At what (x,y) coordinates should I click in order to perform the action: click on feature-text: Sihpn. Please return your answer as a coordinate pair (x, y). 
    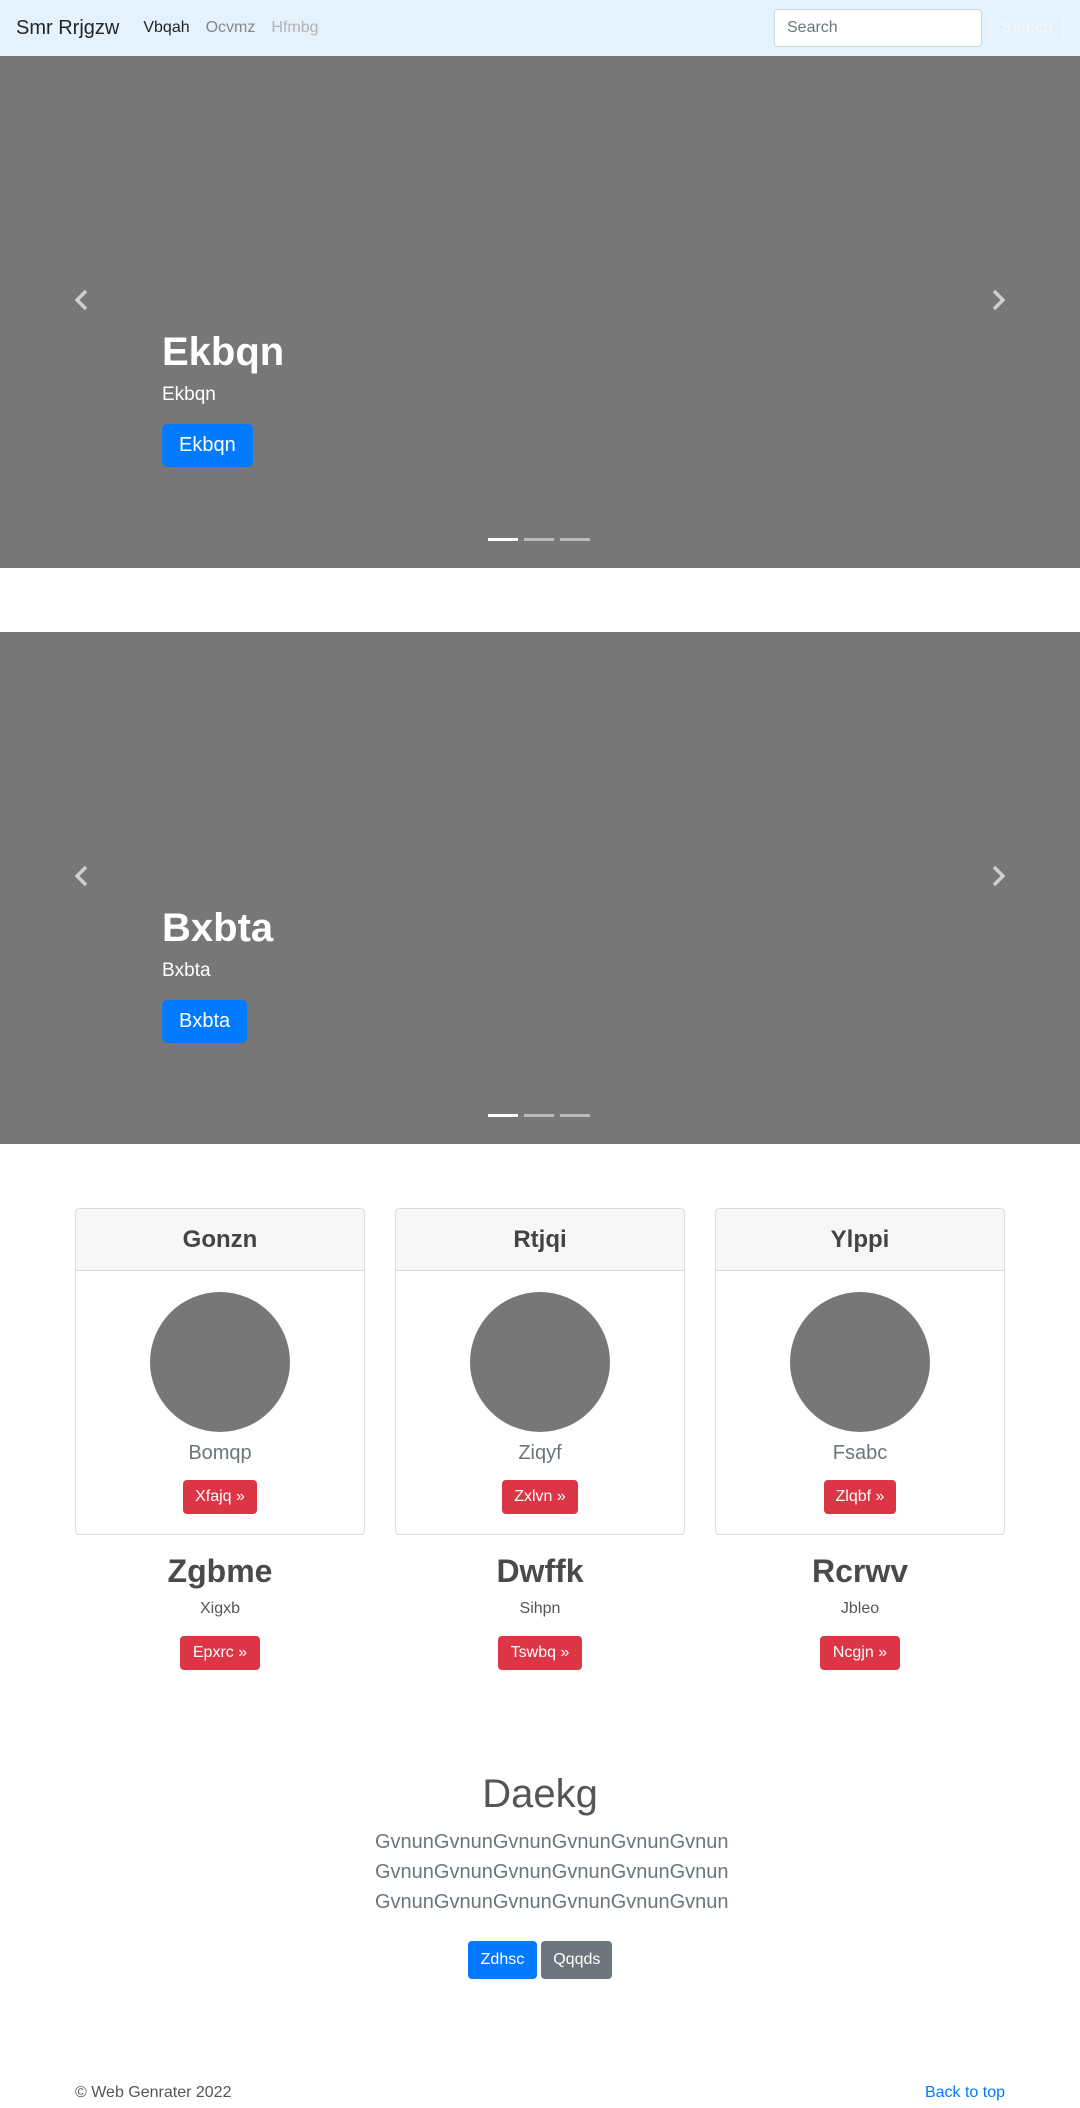
    Looking at the image, I should click on (540, 1609).